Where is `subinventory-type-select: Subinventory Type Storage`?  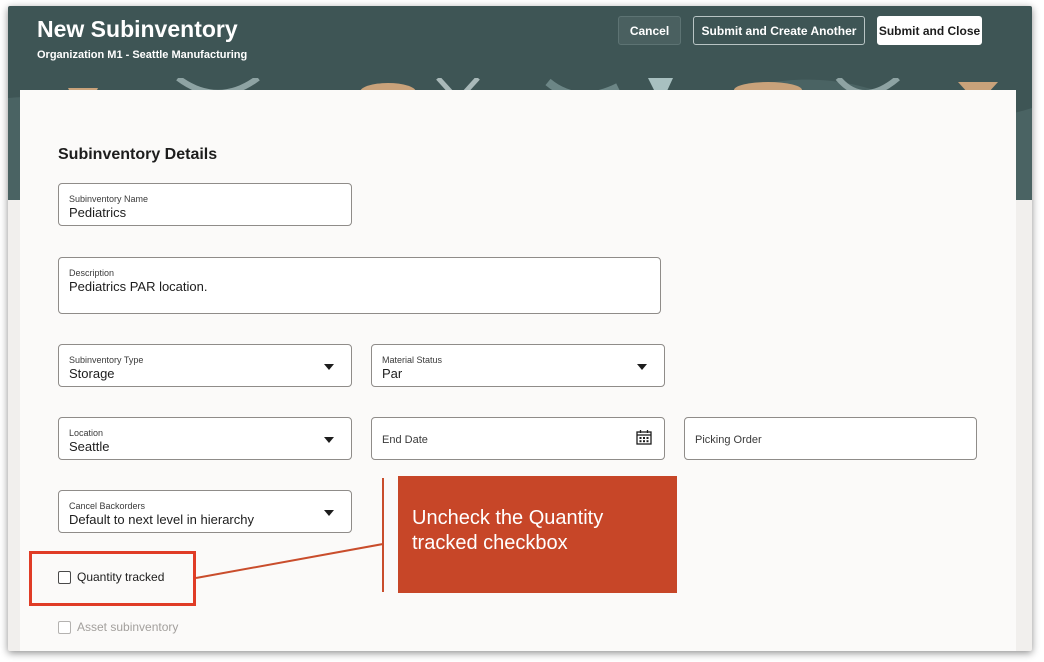
subinventory-type-select: Subinventory Type Storage is located at coordinates (205, 365).